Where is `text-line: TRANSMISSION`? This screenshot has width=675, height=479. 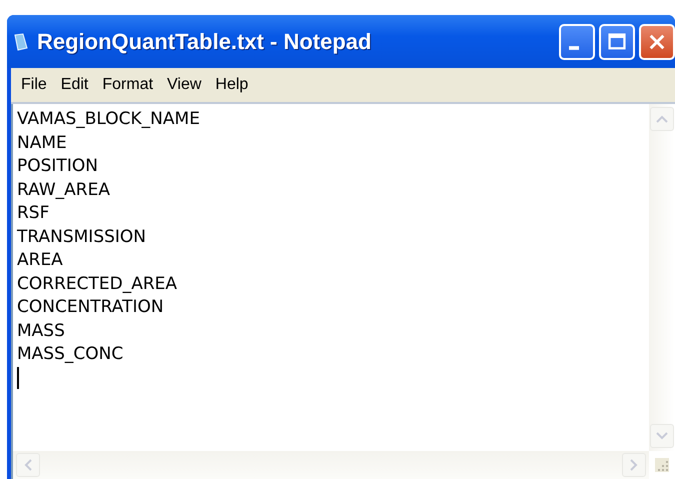 text-line: TRANSMISSION is located at coordinates (82, 237).